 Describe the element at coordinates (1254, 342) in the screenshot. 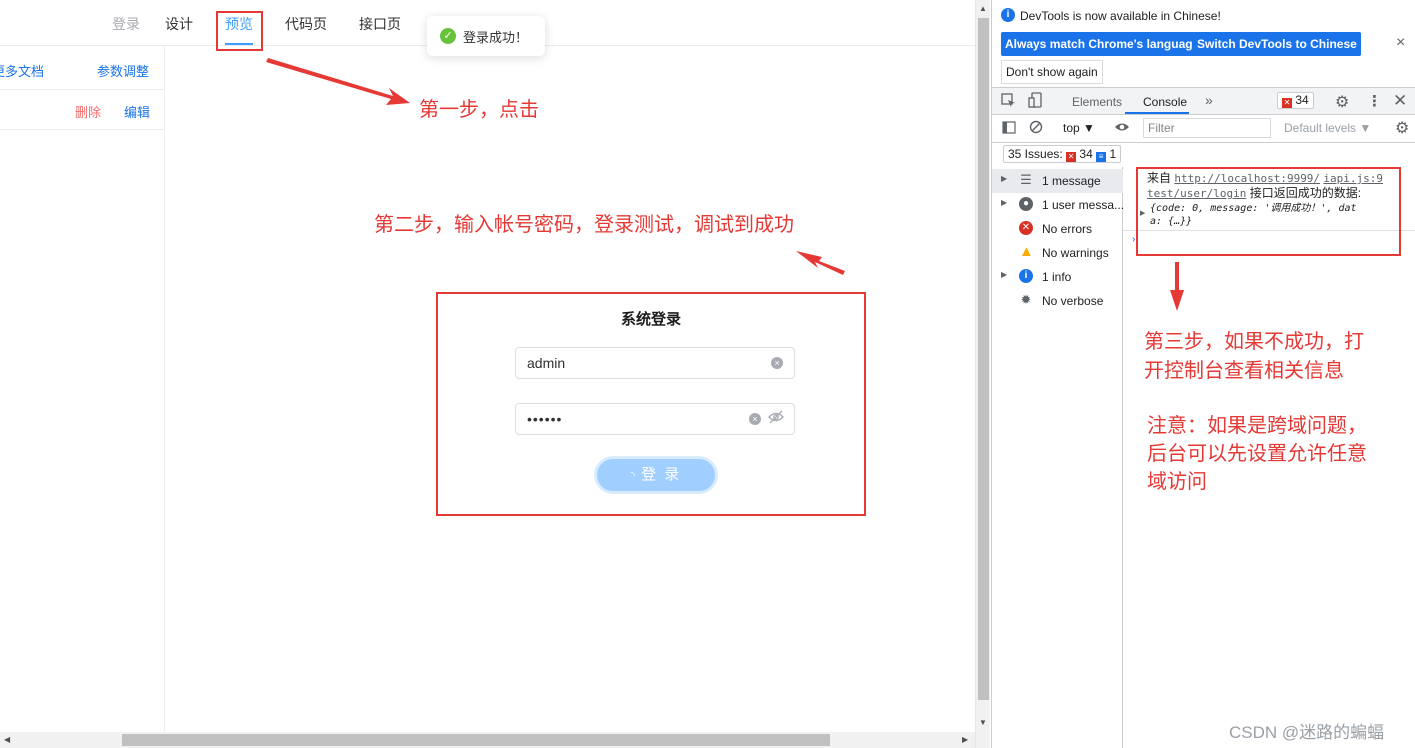

I see `step3-line-1: 第三步，如果不成功，打` at that location.